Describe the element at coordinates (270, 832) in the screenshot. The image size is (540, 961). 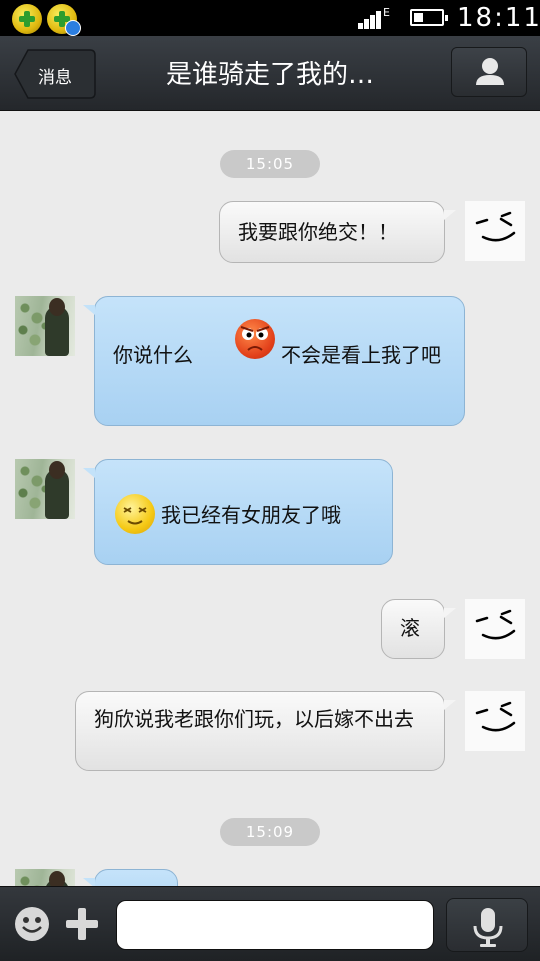
I see `timestamp: 15:09` at that location.